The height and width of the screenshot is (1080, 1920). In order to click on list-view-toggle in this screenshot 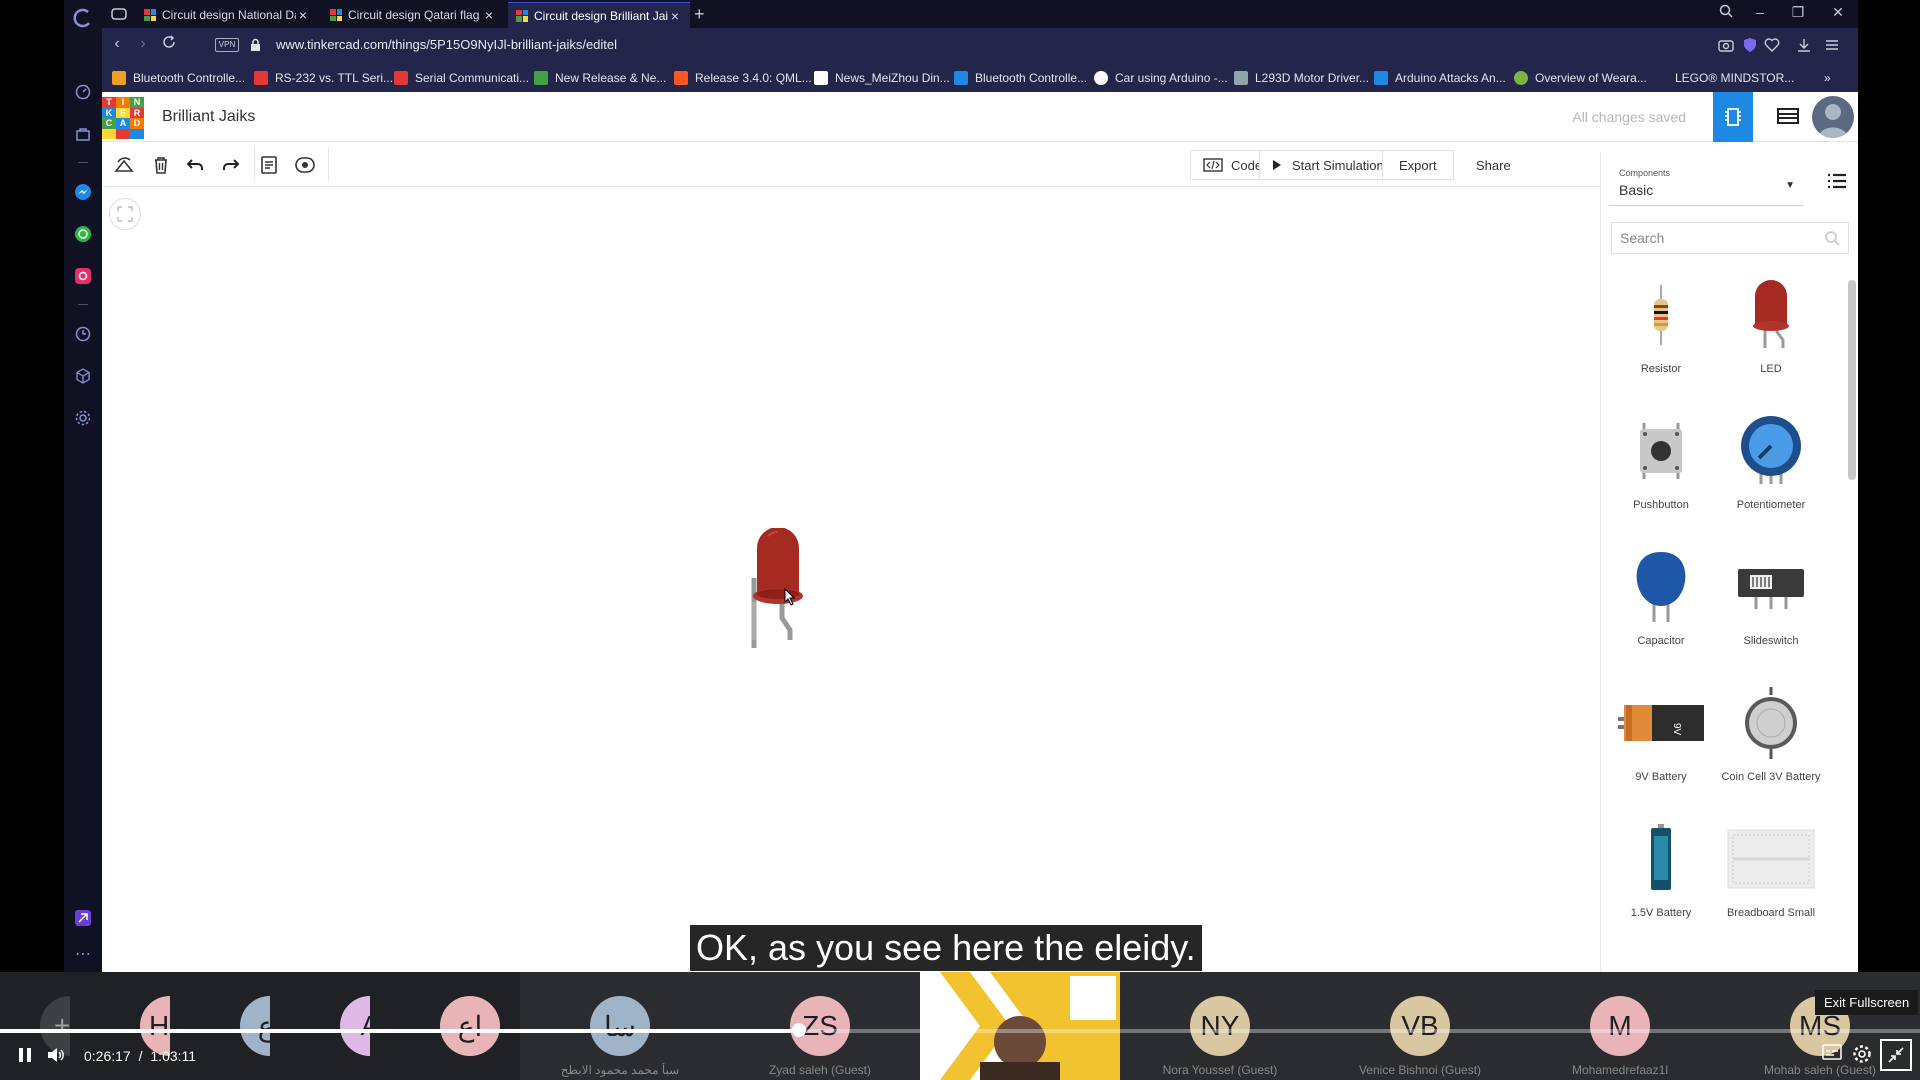, I will do `click(1838, 183)`.